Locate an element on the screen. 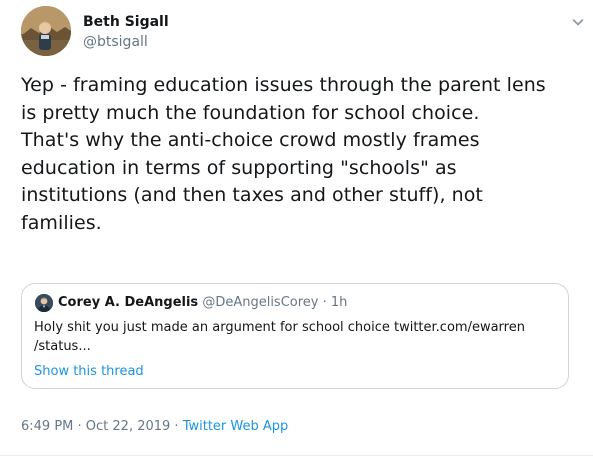 Image resolution: width=593 pixels, height=458 pixels. divider is located at coordinates (296, 455).